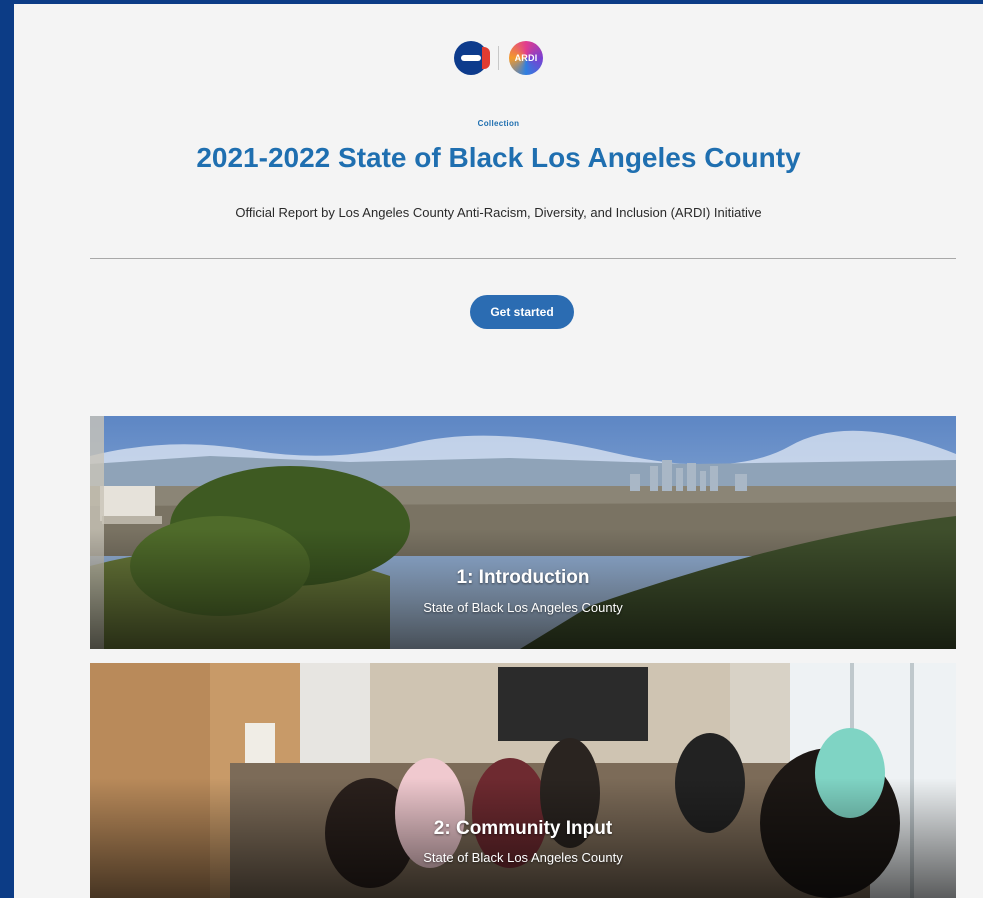  I want to click on equity-e-logo-icon, so click(472, 58).